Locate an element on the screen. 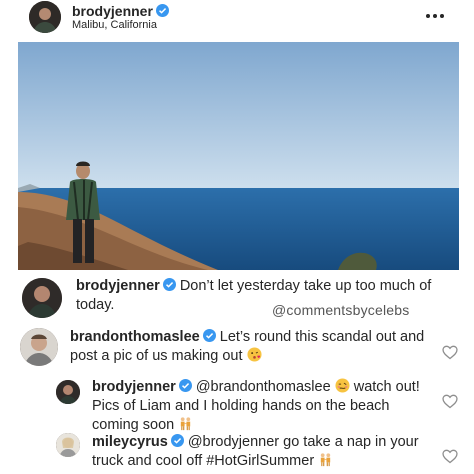 The image size is (474, 474). post-location: Malibu, California is located at coordinates (114, 25).